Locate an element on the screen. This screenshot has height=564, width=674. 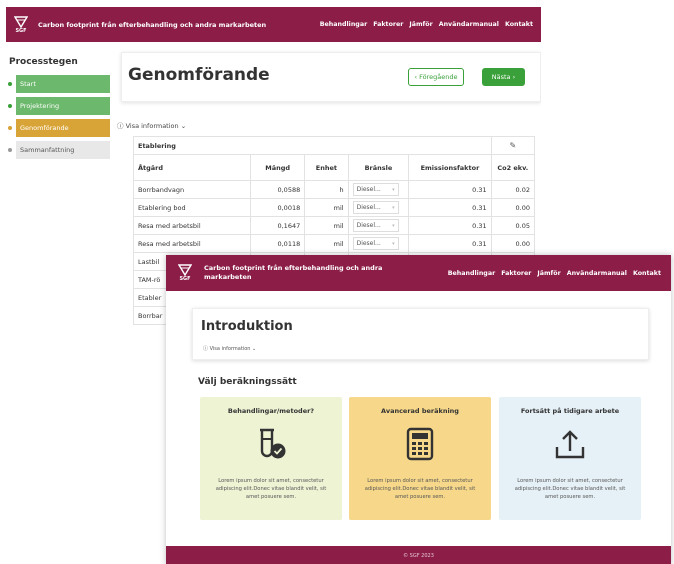
step-start: Start is located at coordinates (61, 84).